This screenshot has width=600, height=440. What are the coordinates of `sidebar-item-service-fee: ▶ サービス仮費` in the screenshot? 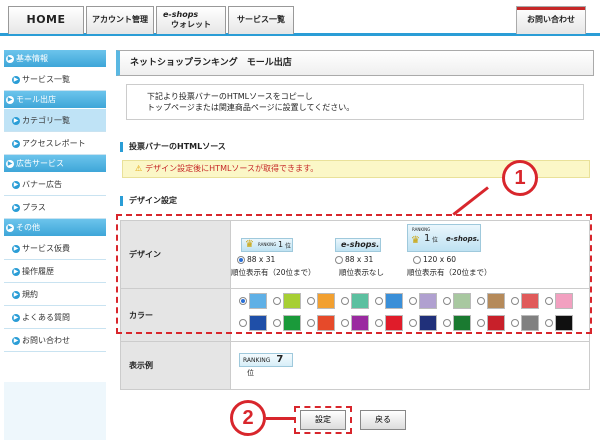 It's located at (55, 248).